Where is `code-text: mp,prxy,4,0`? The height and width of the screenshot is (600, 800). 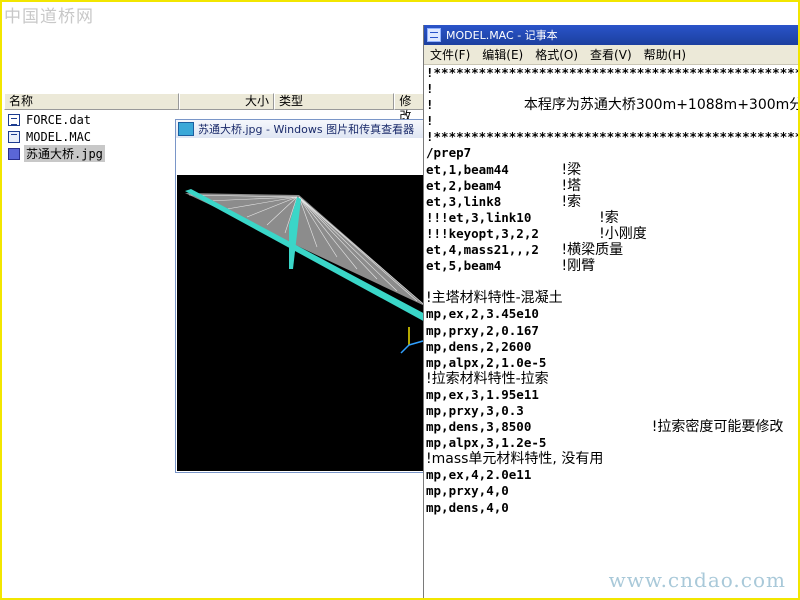 code-text: mp,prxy,4,0 is located at coordinates (467, 491).